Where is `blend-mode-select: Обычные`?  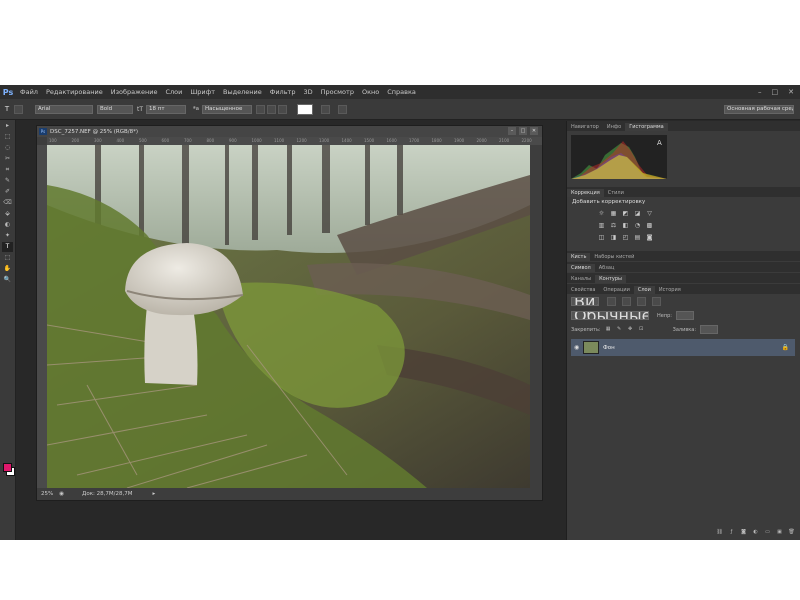 blend-mode-select: Обычные is located at coordinates (610, 315).